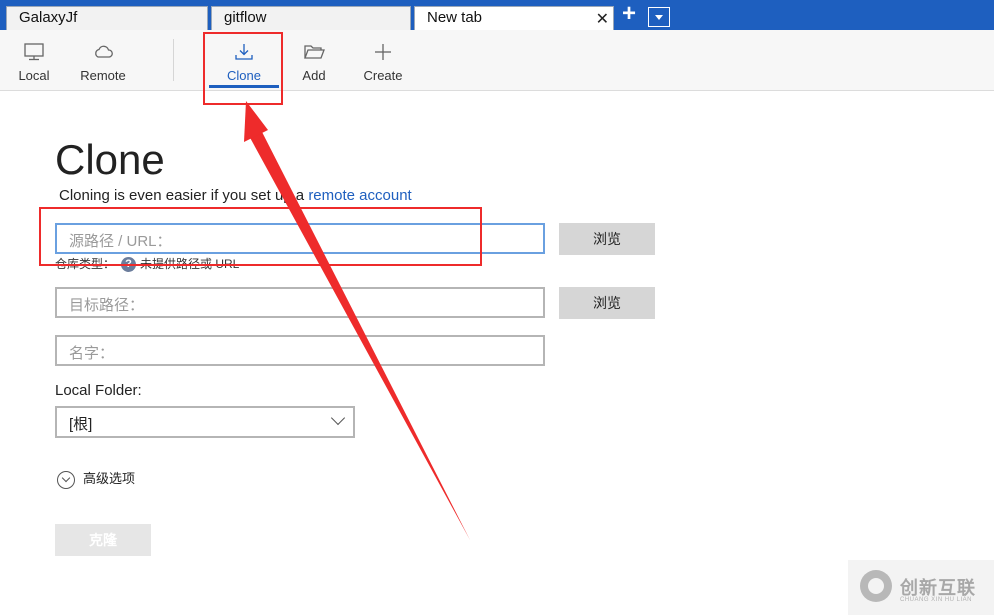 This screenshot has height=615, width=994. Describe the element at coordinates (602, 19) in the screenshot. I see `close-icon: ✕` at that location.